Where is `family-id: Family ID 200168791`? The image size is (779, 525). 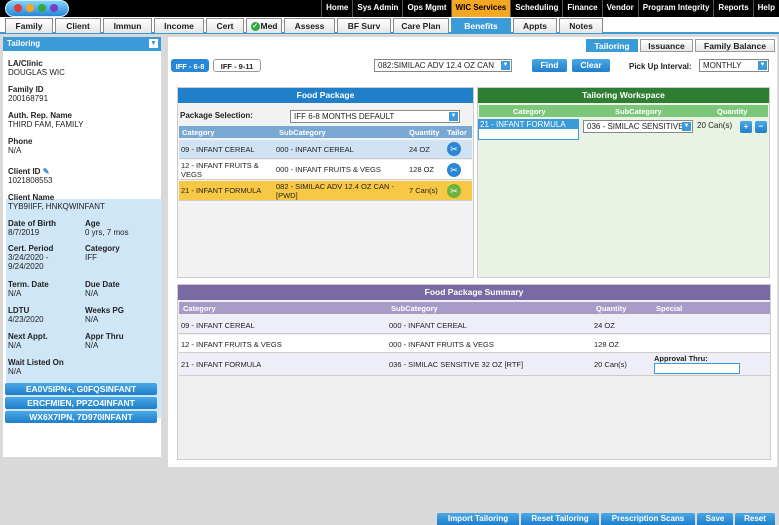 family-id: Family ID 200168791 is located at coordinates (28, 94).